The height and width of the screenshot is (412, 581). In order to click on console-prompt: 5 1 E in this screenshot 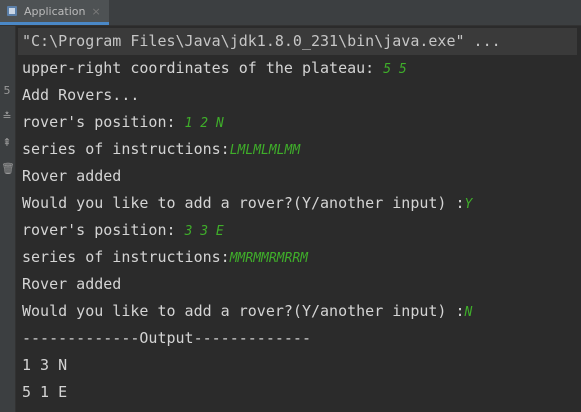, I will do `click(45, 392)`.